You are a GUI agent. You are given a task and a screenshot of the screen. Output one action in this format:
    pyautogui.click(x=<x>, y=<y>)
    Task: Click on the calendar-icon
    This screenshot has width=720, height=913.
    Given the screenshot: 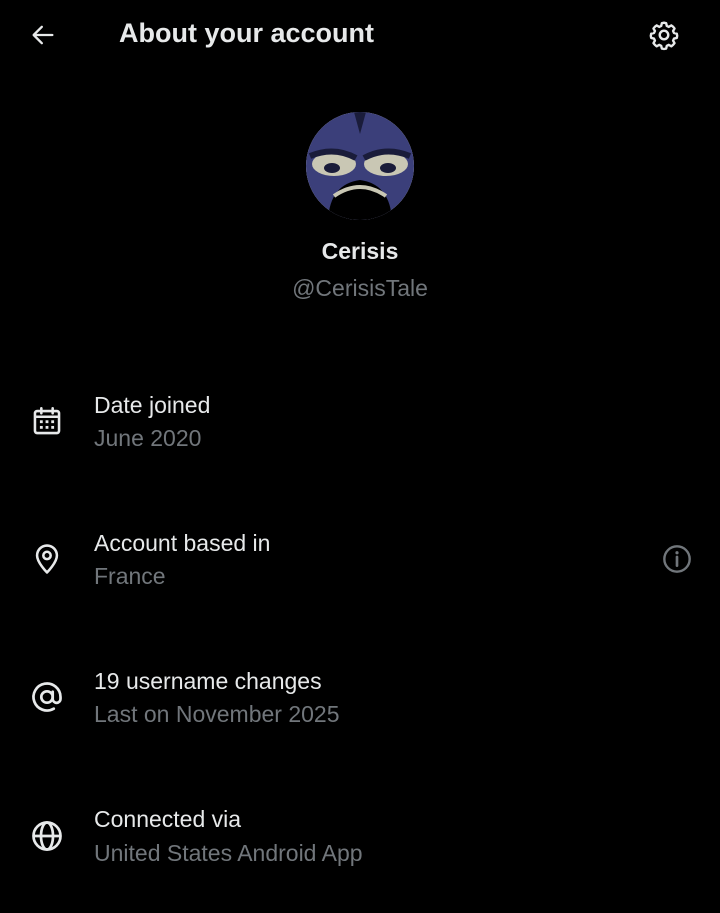 What is the action you would take?
    pyautogui.click(x=47, y=421)
    